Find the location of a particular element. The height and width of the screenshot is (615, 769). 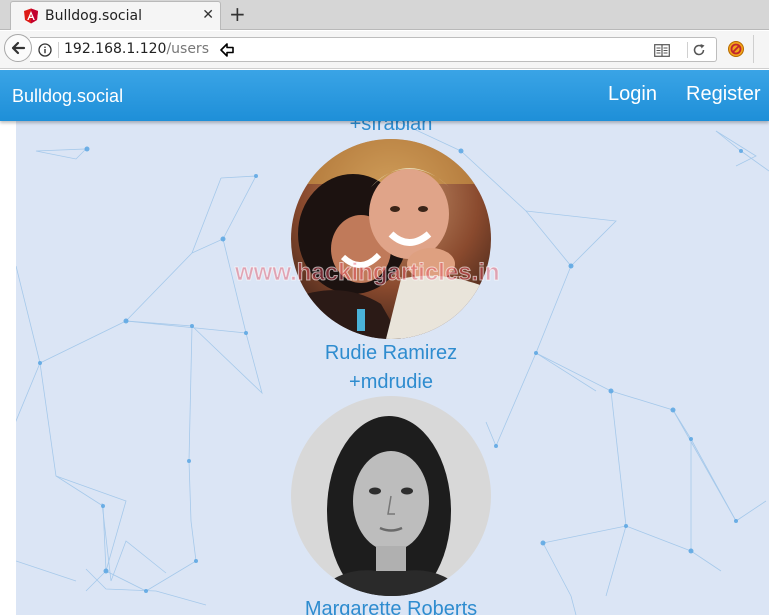

close-tab-icon: ✕ is located at coordinates (208, 15).